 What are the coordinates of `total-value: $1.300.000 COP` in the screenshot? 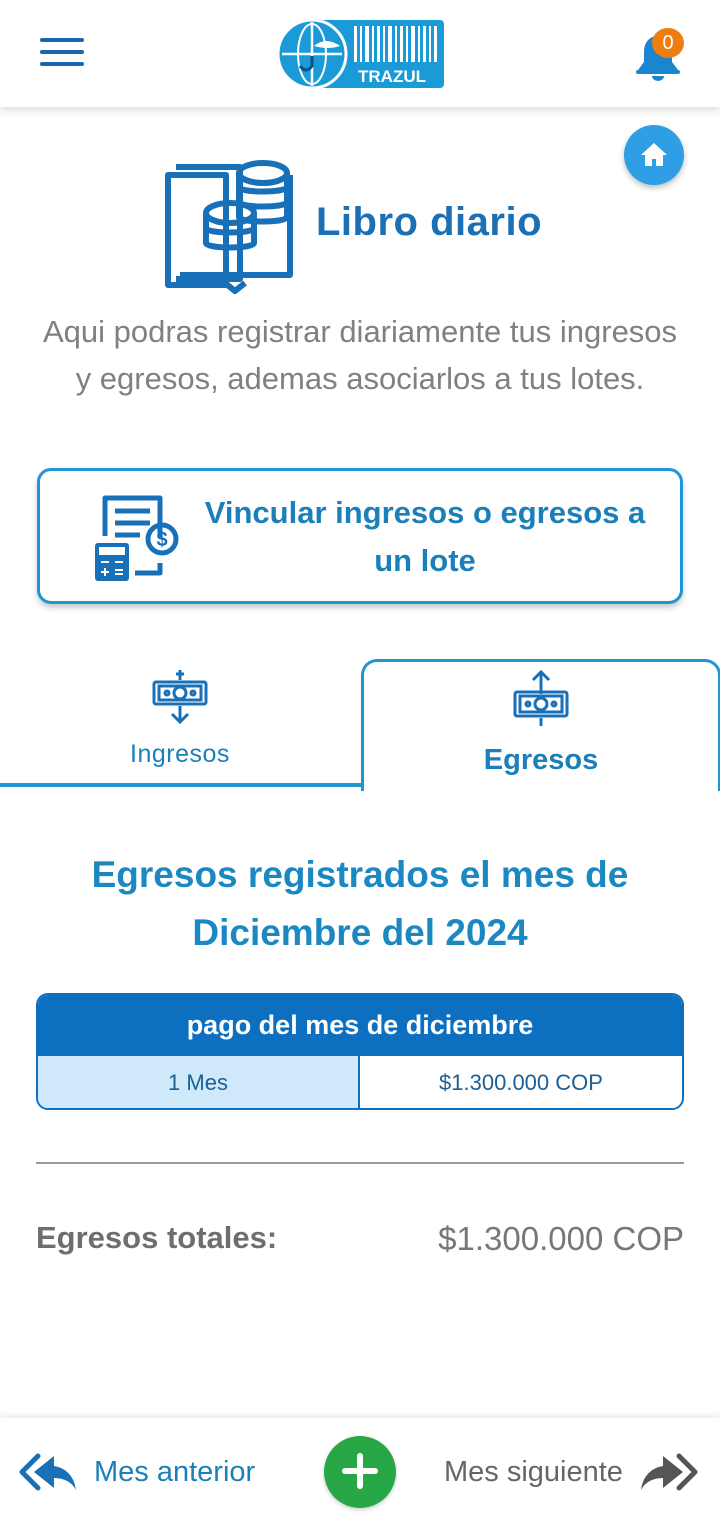 It's located at (561, 1238).